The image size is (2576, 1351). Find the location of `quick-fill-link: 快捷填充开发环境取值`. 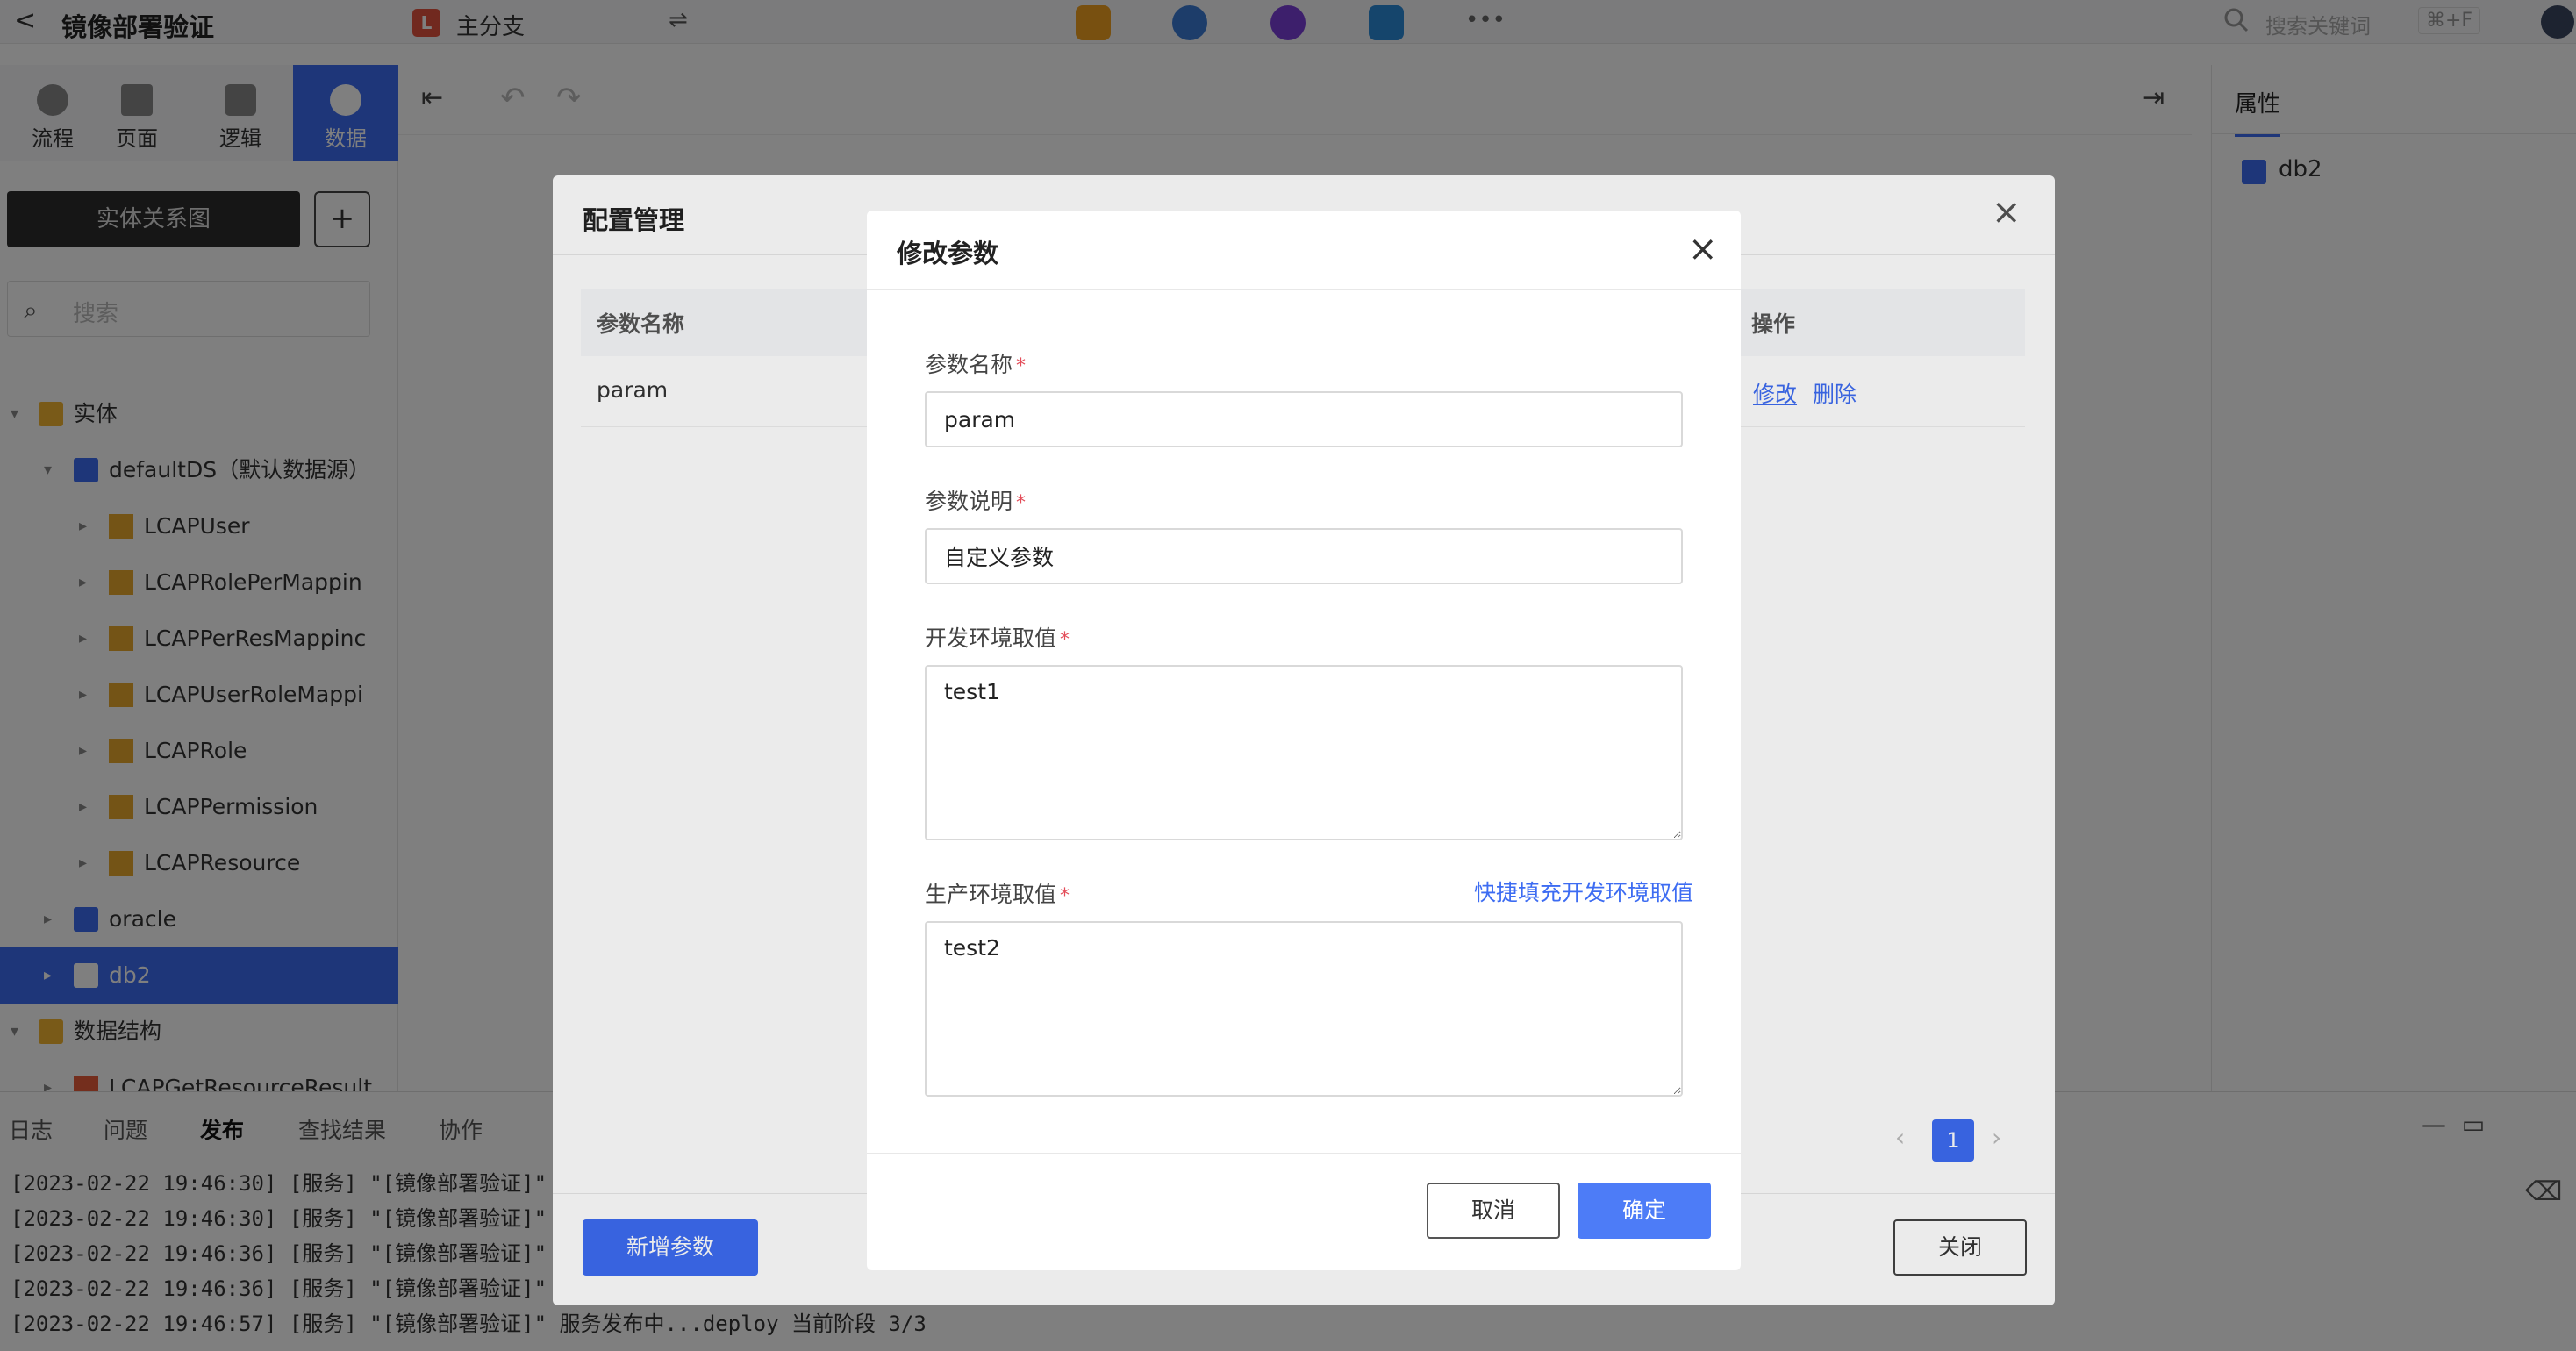

quick-fill-link: 快捷填充开发环境取值 is located at coordinates (1583, 892).